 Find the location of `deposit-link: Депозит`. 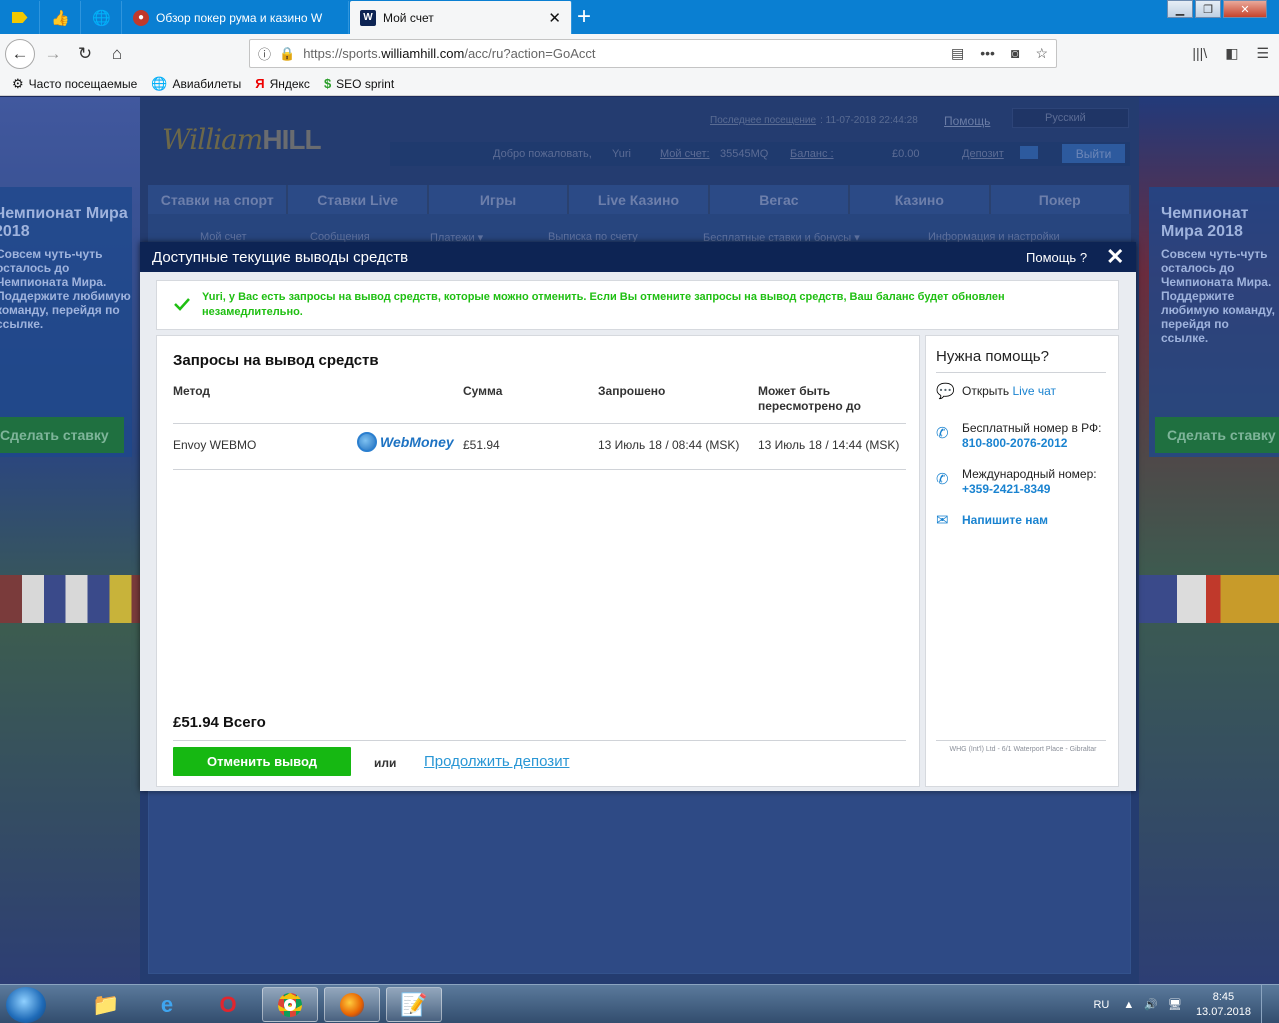

deposit-link: Депозит is located at coordinates (983, 154).